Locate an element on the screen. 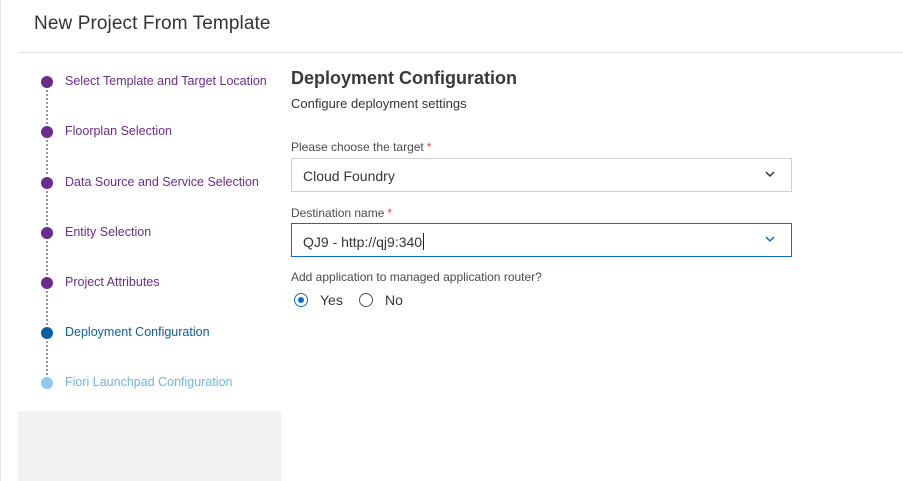 This screenshot has width=903, height=481. radio-label: Yes is located at coordinates (331, 300).